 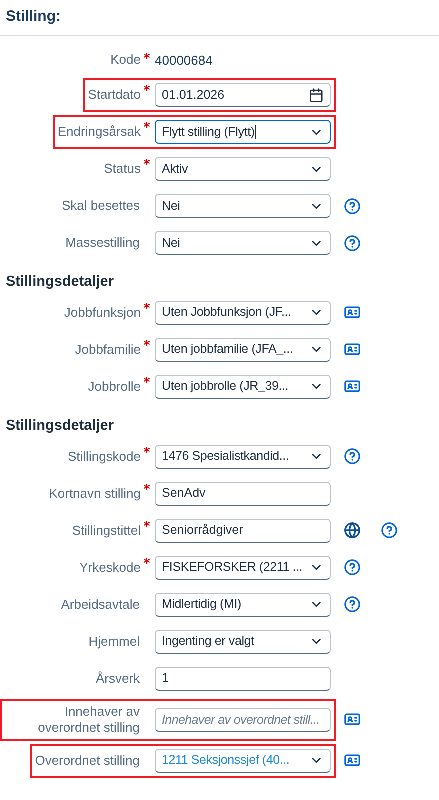 I want to click on code-value: 40000684, so click(x=184, y=61).